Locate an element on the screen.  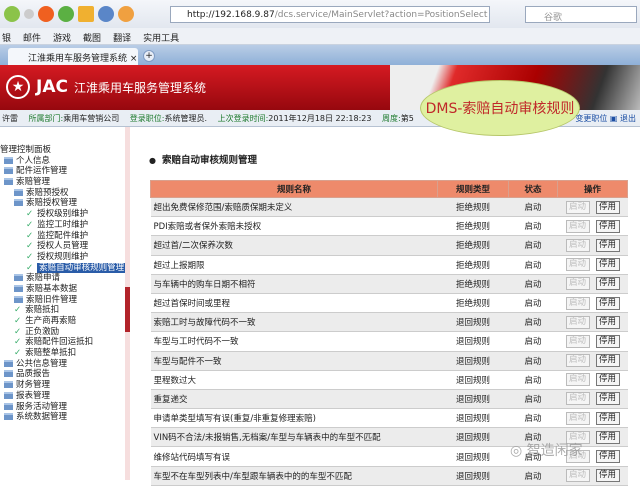
sidebar-item: 公共信息管理 is located at coordinates (62, 364).